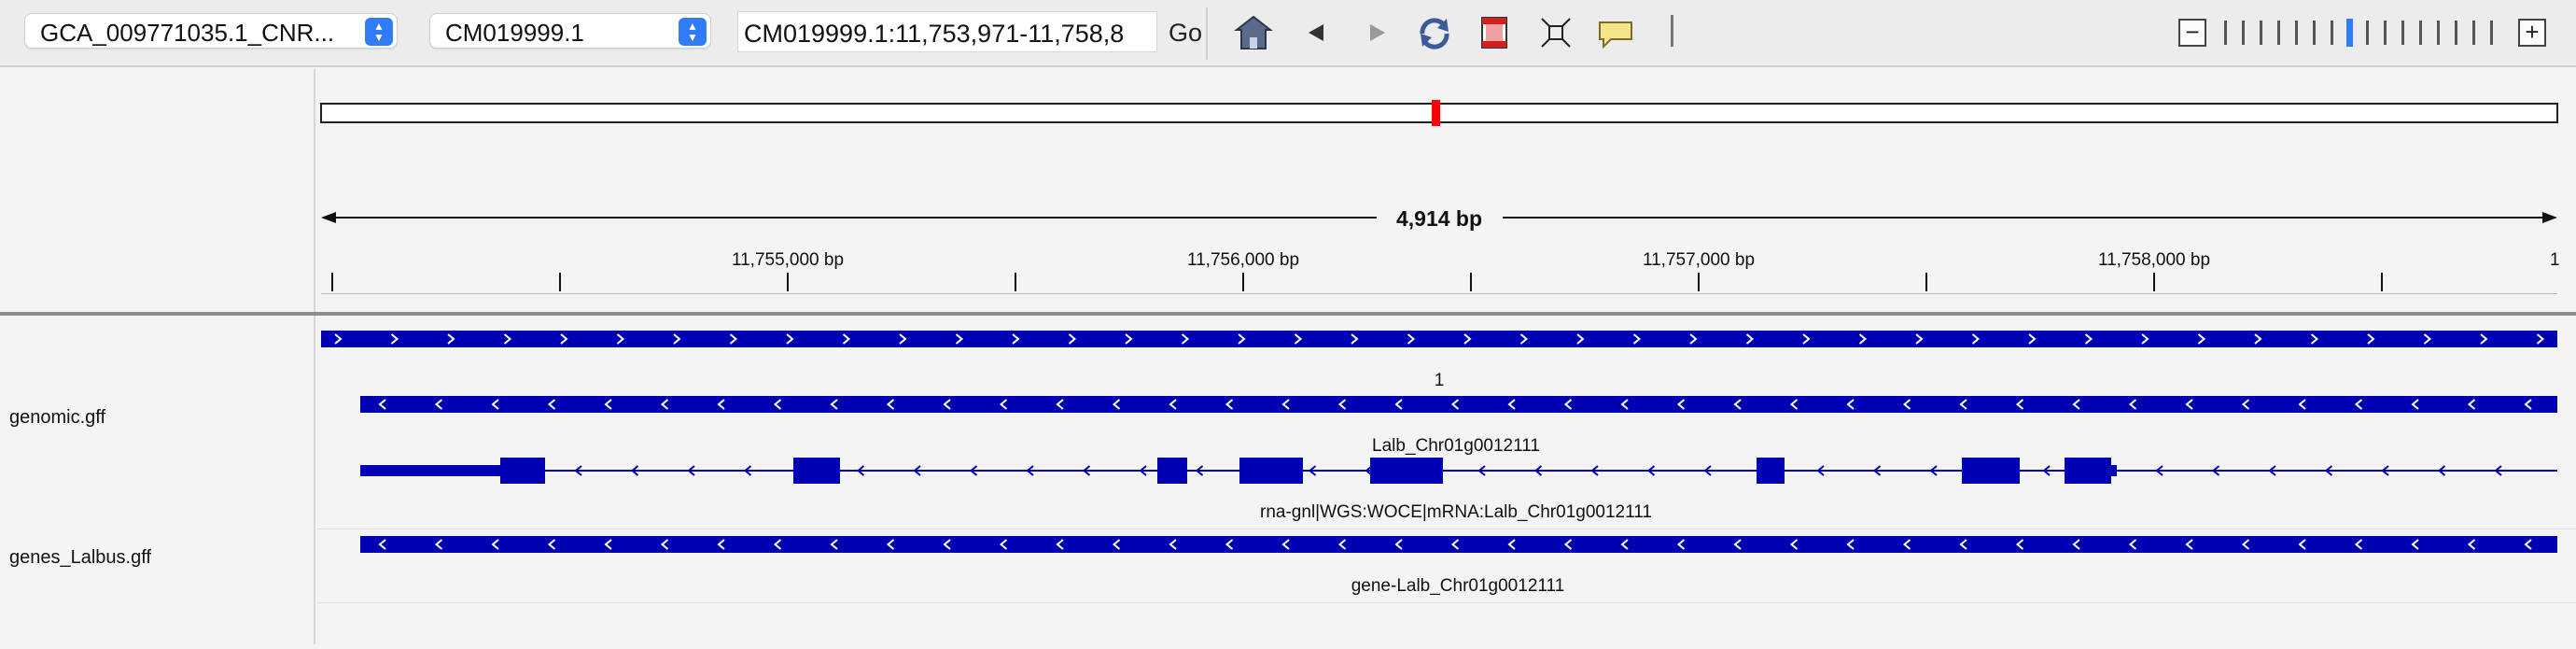 The image size is (2576, 649). What do you see at coordinates (1555, 32) in the screenshot?
I see `fit-to-window-icon` at bounding box center [1555, 32].